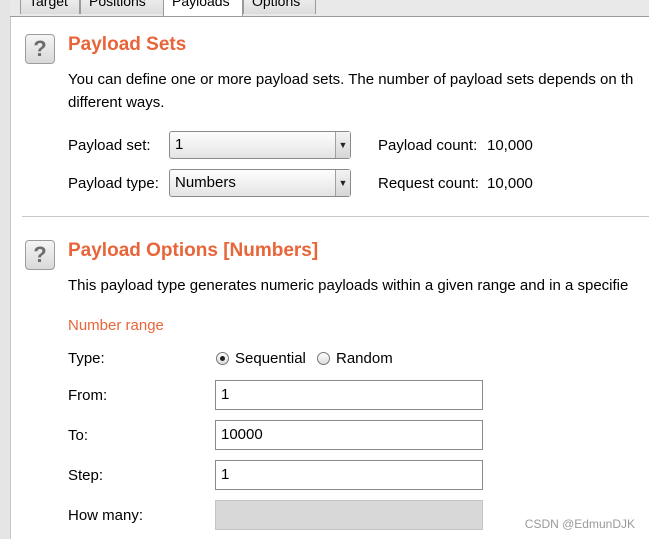 The height and width of the screenshot is (539, 649). I want to click on tab-payloads: Payloads, so click(203, 8).